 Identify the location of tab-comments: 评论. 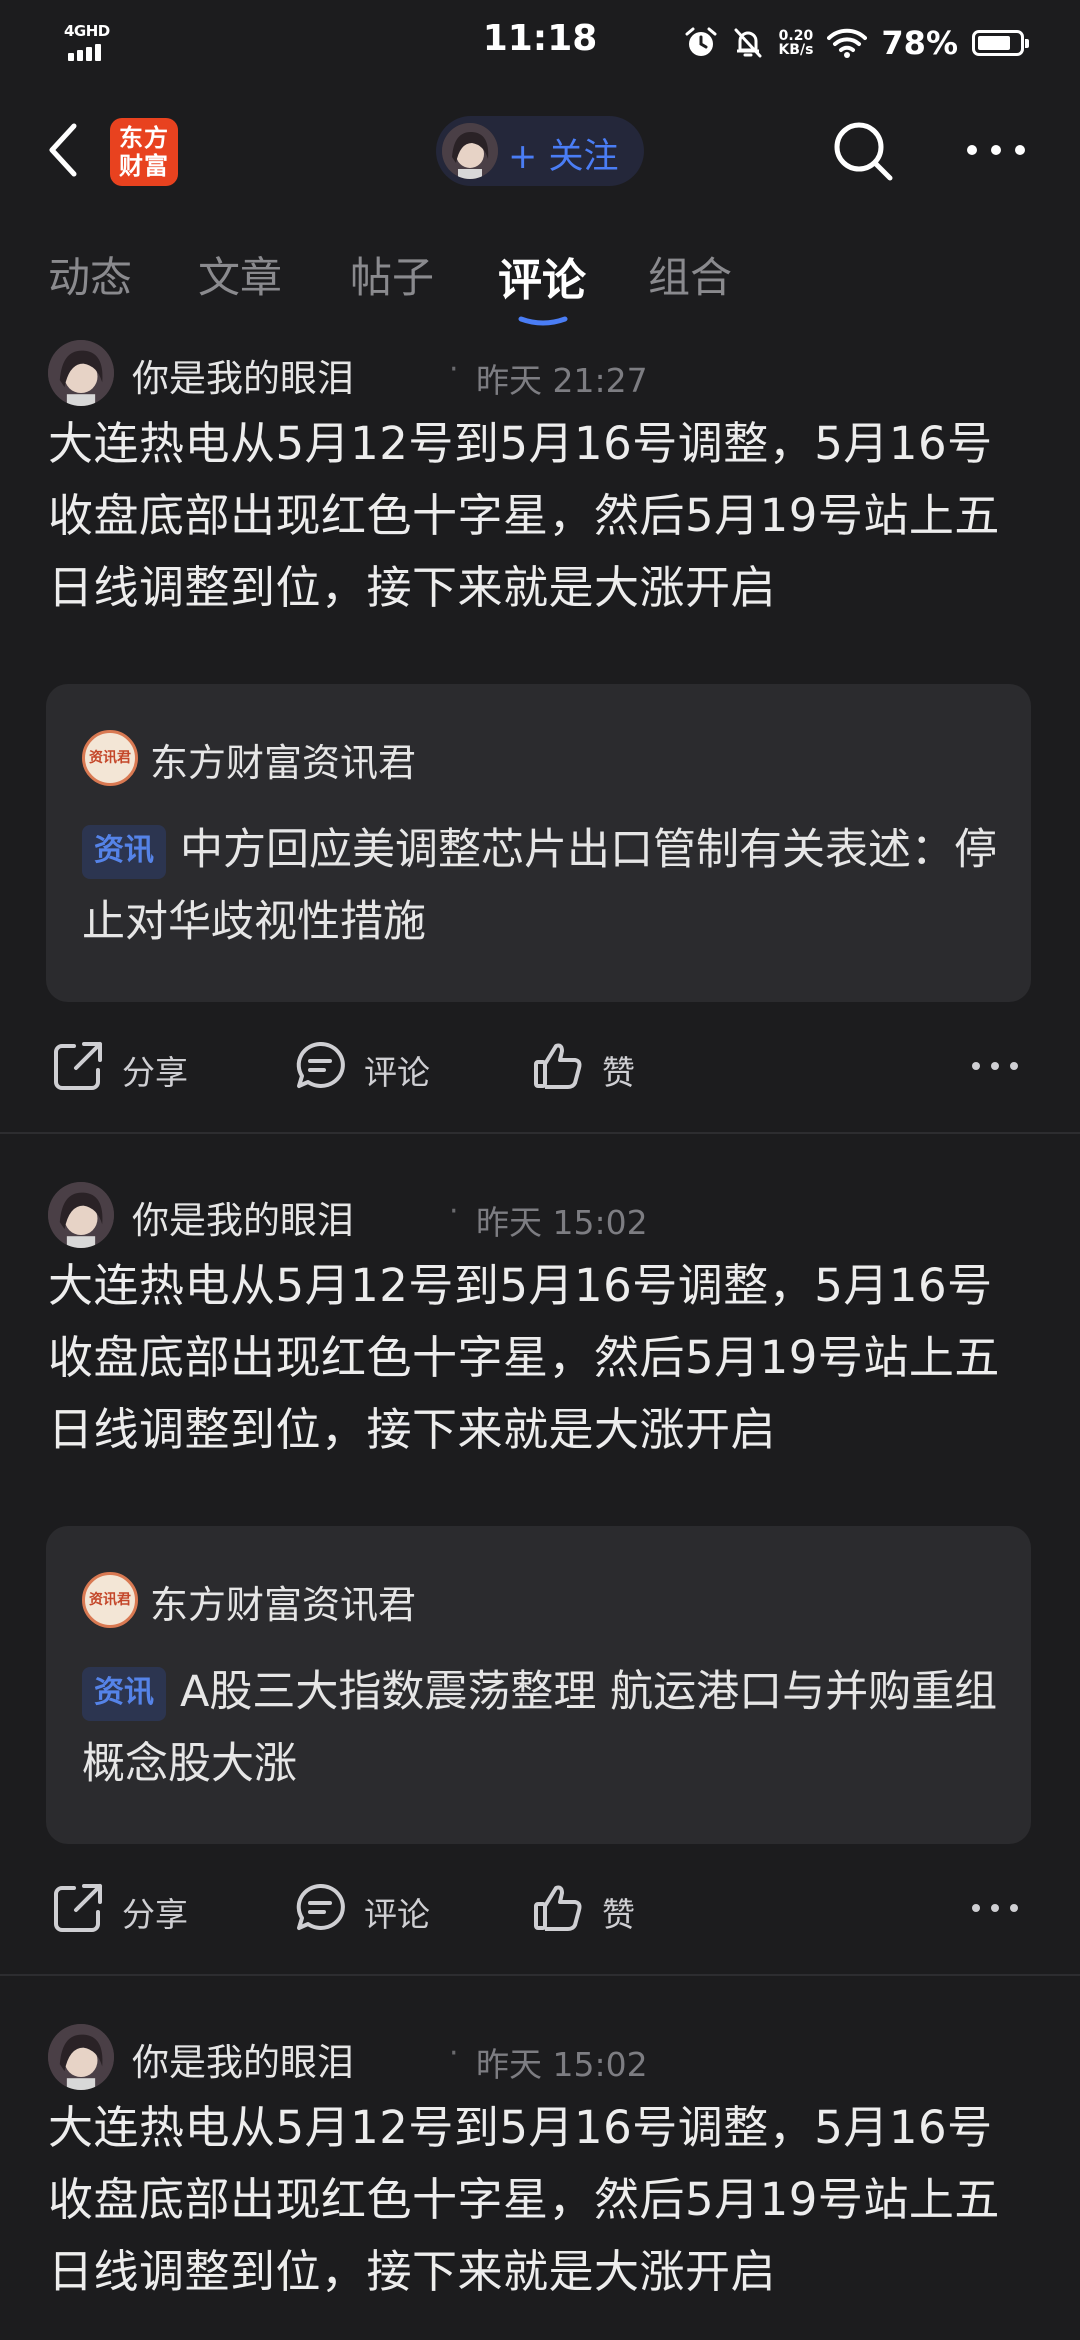
(542, 276).